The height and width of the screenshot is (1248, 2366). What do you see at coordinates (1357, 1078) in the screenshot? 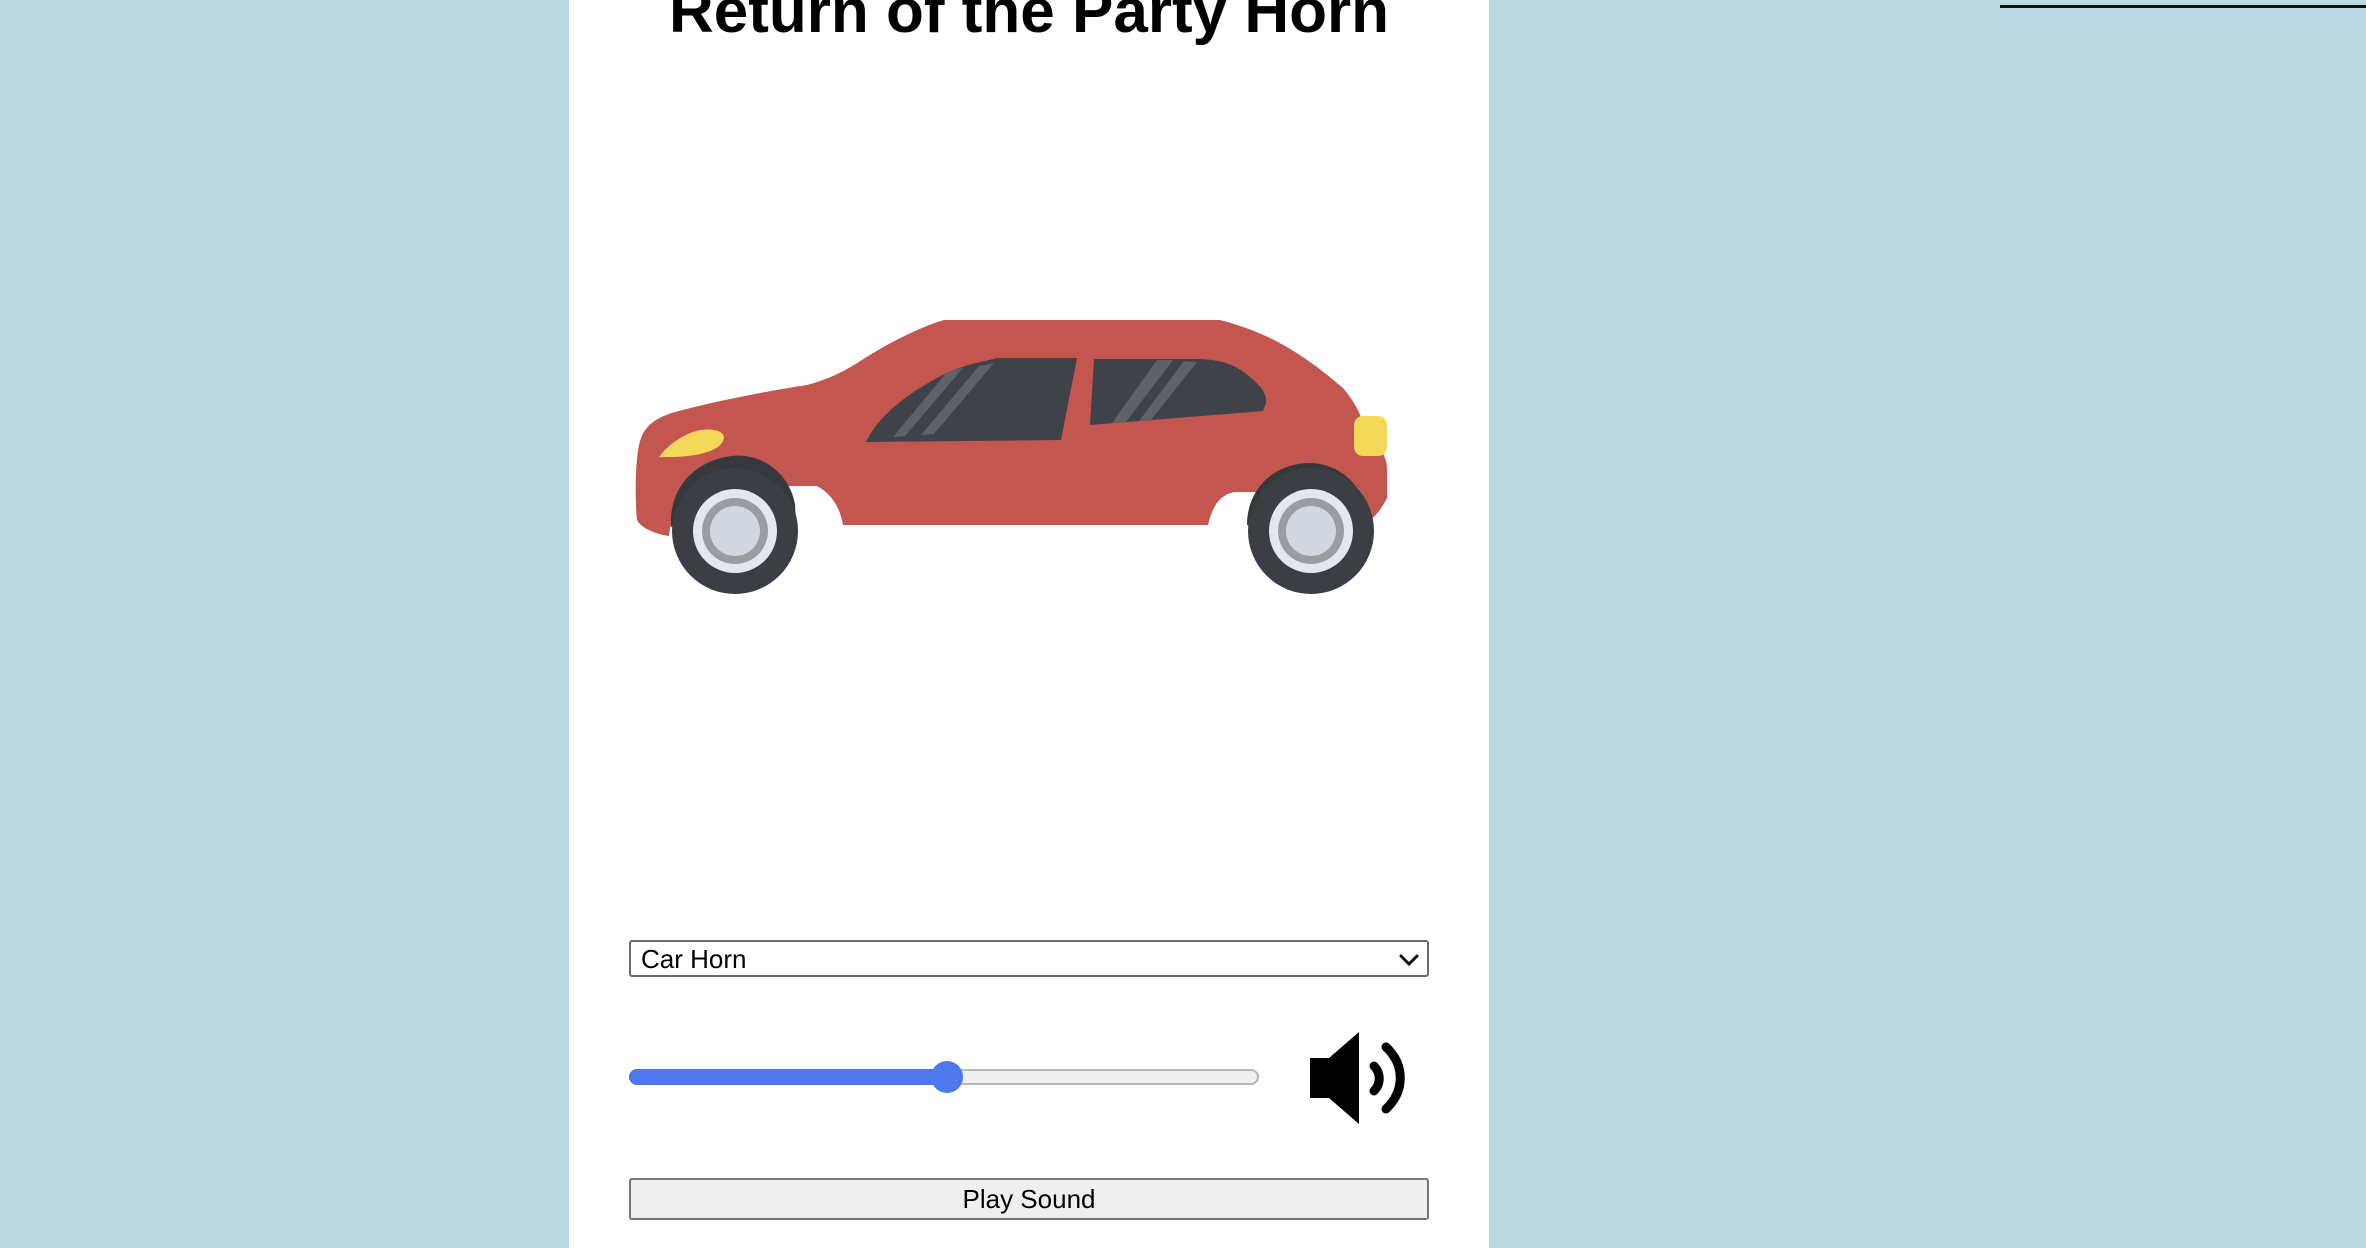
I see `volume-level-3-icon` at bounding box center [1357, 1078].